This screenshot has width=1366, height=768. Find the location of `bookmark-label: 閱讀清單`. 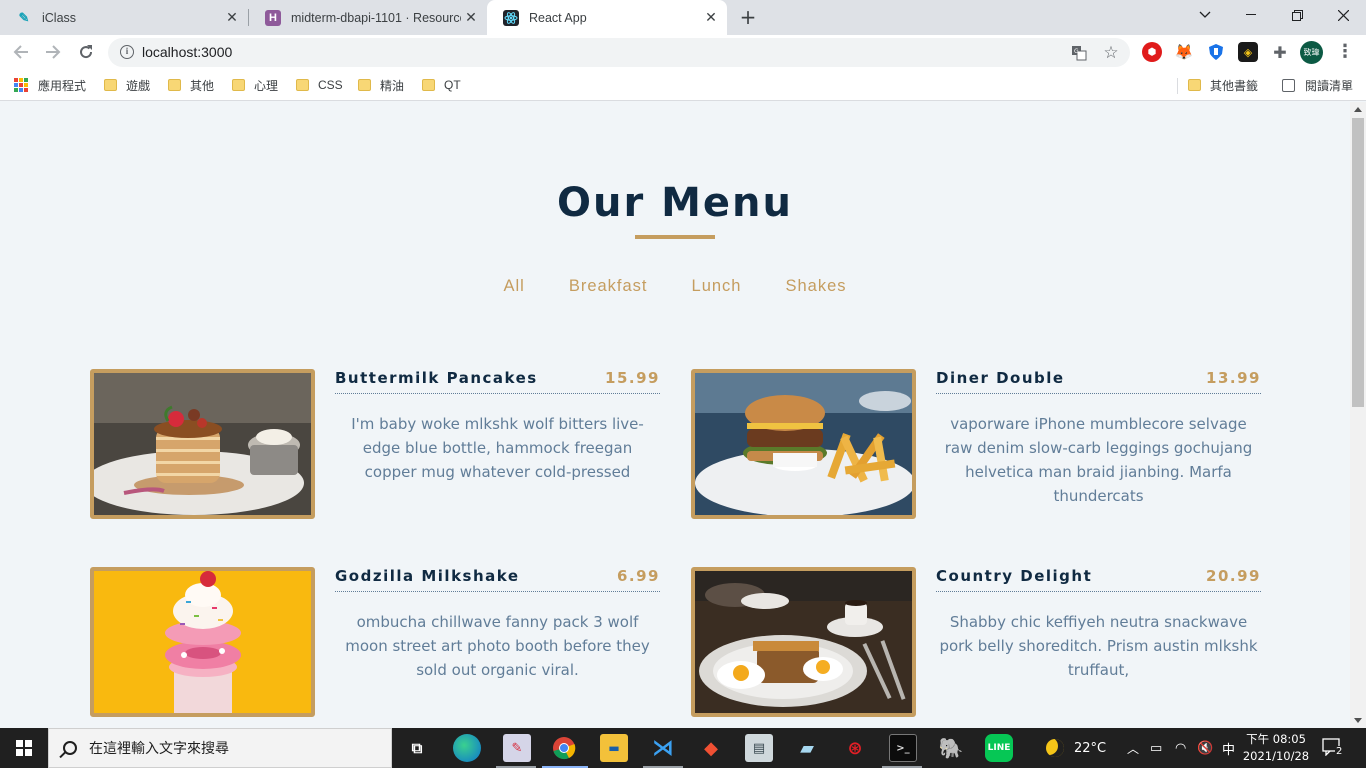

bookmark-label: 閱讀清單 is located at coordinates (1329, 85).